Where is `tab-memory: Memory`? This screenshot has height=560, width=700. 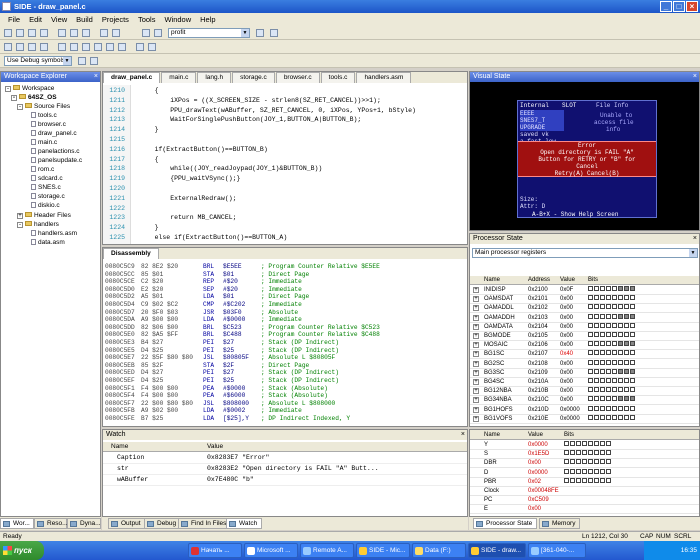 tab-memory: Memory is located at coordinates (560, 523).